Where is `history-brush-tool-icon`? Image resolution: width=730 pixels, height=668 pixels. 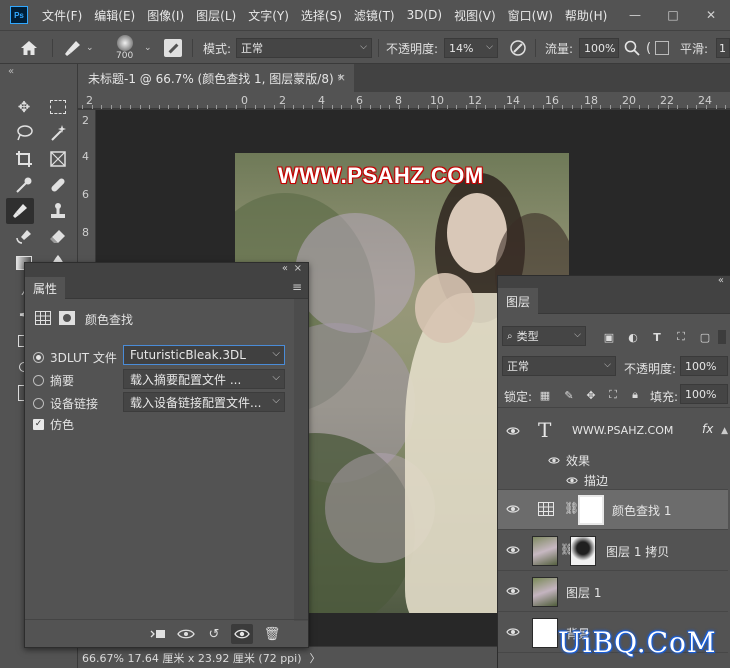 history-brush-tool-icon is located at coordinates (24, 237).